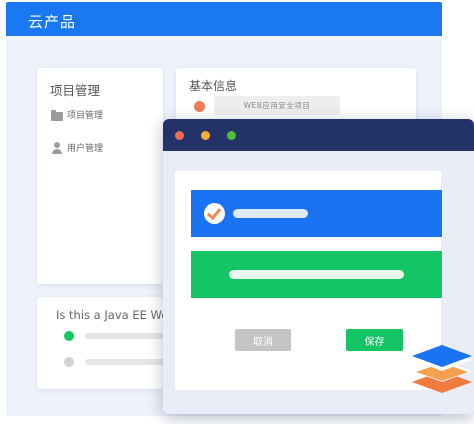 The height and width of the screenshot is (424, 474). Describe the element at coordinates (69, 336) in the screenshot. I see `radio-option-selected` at that location.